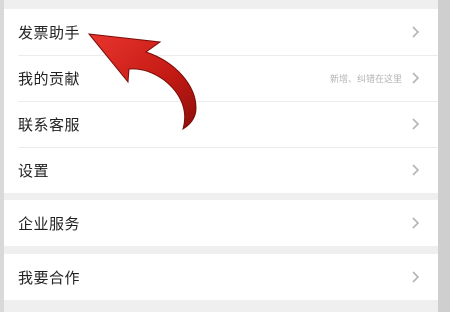  Describe the element at coordinates (49, 78) in the screenshot. I see `menu-item-label: 我的贡献` at that location.